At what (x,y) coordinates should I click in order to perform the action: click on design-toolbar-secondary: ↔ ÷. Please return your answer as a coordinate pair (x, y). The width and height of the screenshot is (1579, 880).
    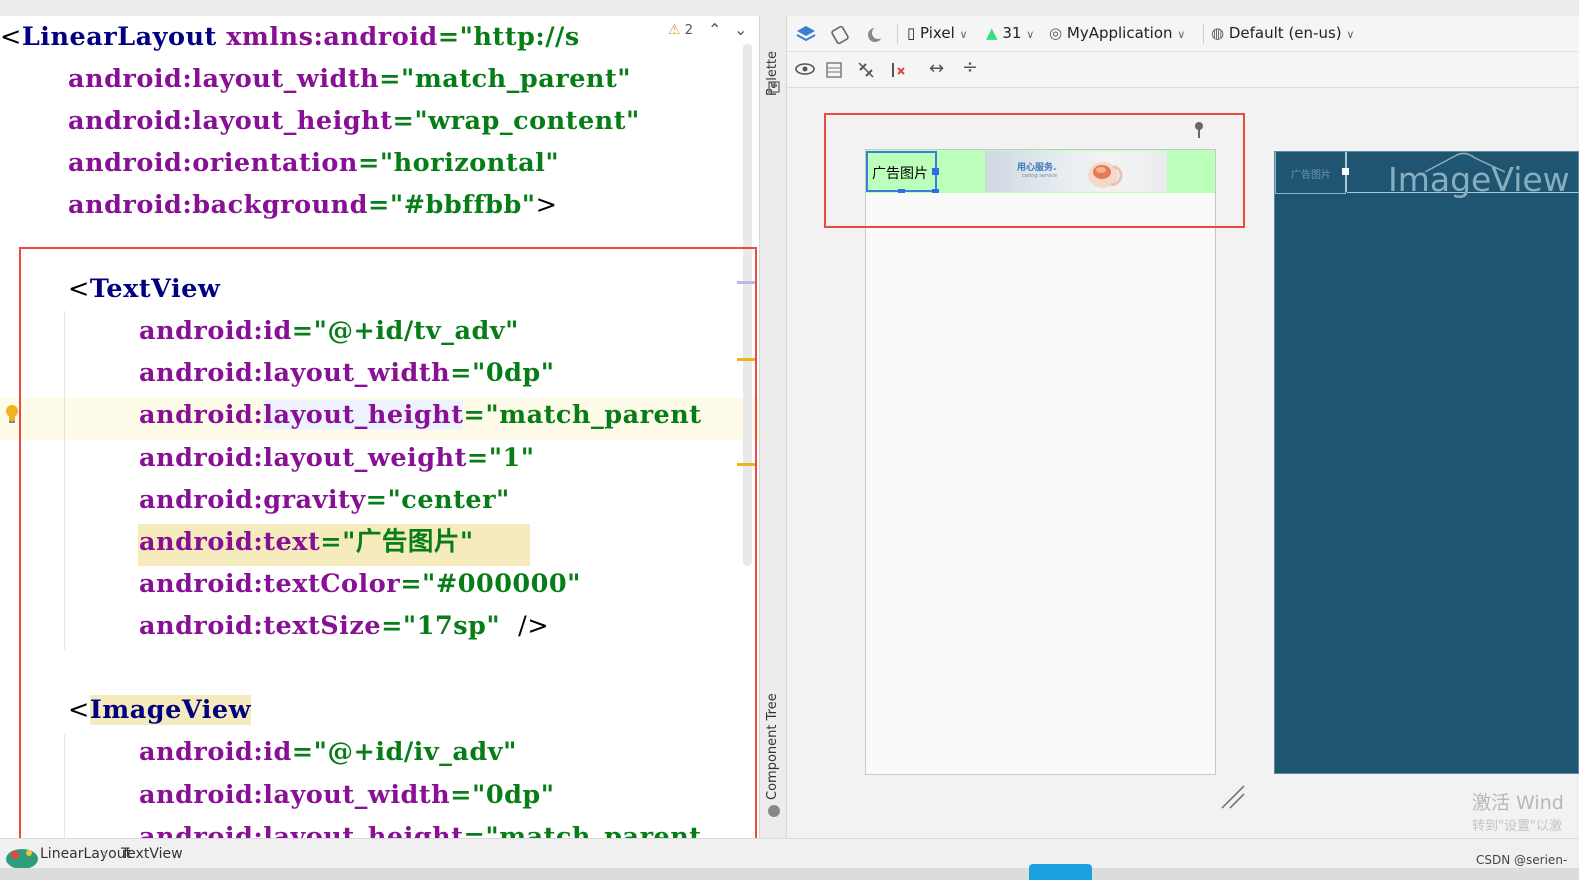
    Looking at the image, I should click on (1183, 70).